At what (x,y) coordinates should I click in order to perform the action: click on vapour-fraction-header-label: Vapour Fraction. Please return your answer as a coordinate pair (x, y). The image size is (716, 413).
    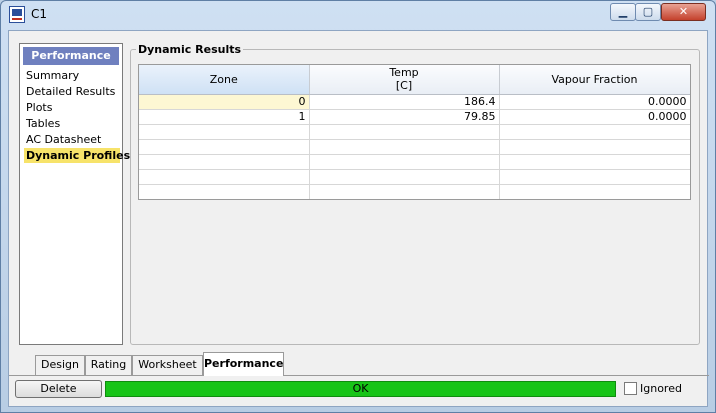
    Looking at the image, I should click on (594, 79).